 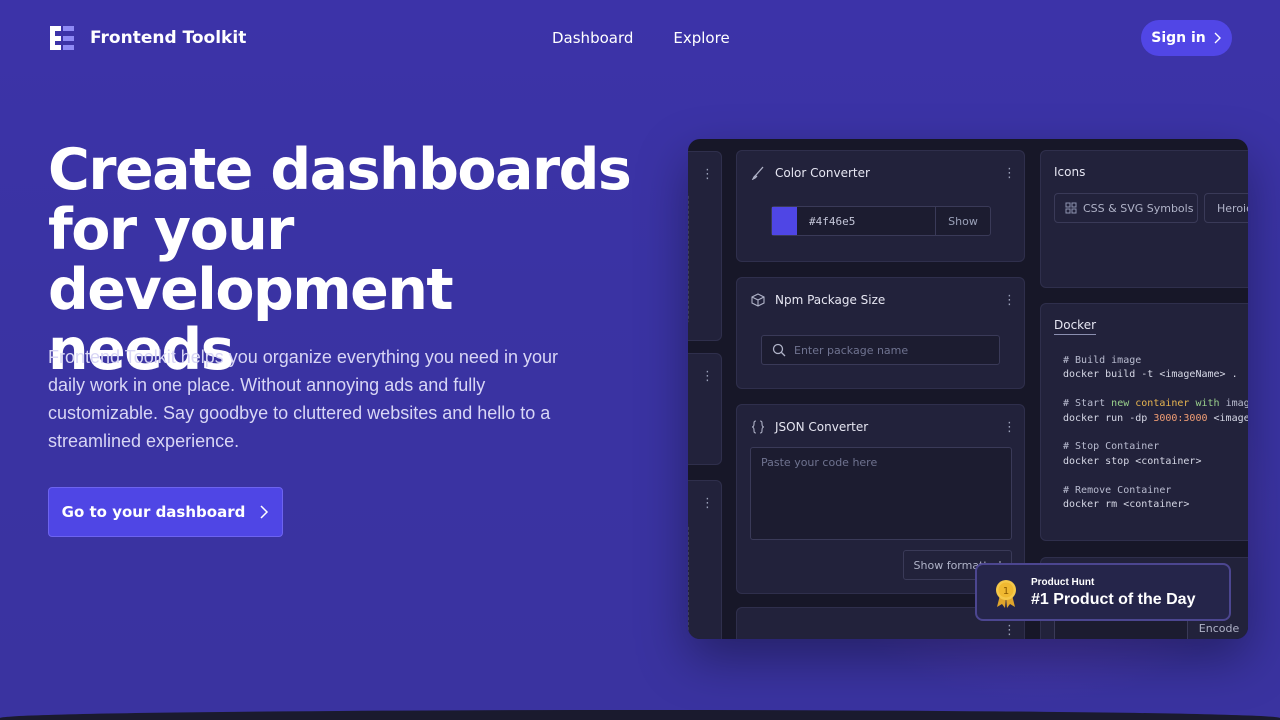 What do you see at coordinates (1162, 404) in the screenshot?
I see `code-keyword: container` at bounding box center [1162, 404].